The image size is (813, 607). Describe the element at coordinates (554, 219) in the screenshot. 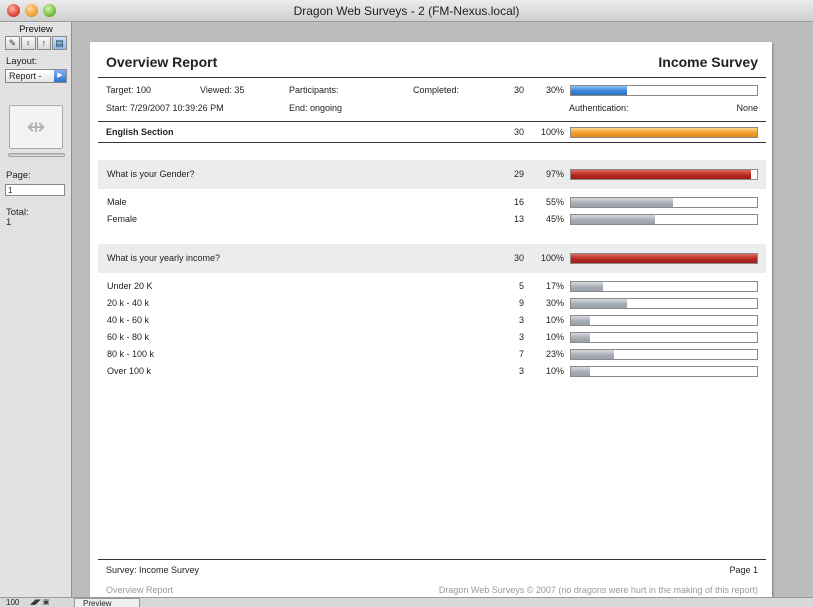

I see `answer-percent: 45%` at that location.